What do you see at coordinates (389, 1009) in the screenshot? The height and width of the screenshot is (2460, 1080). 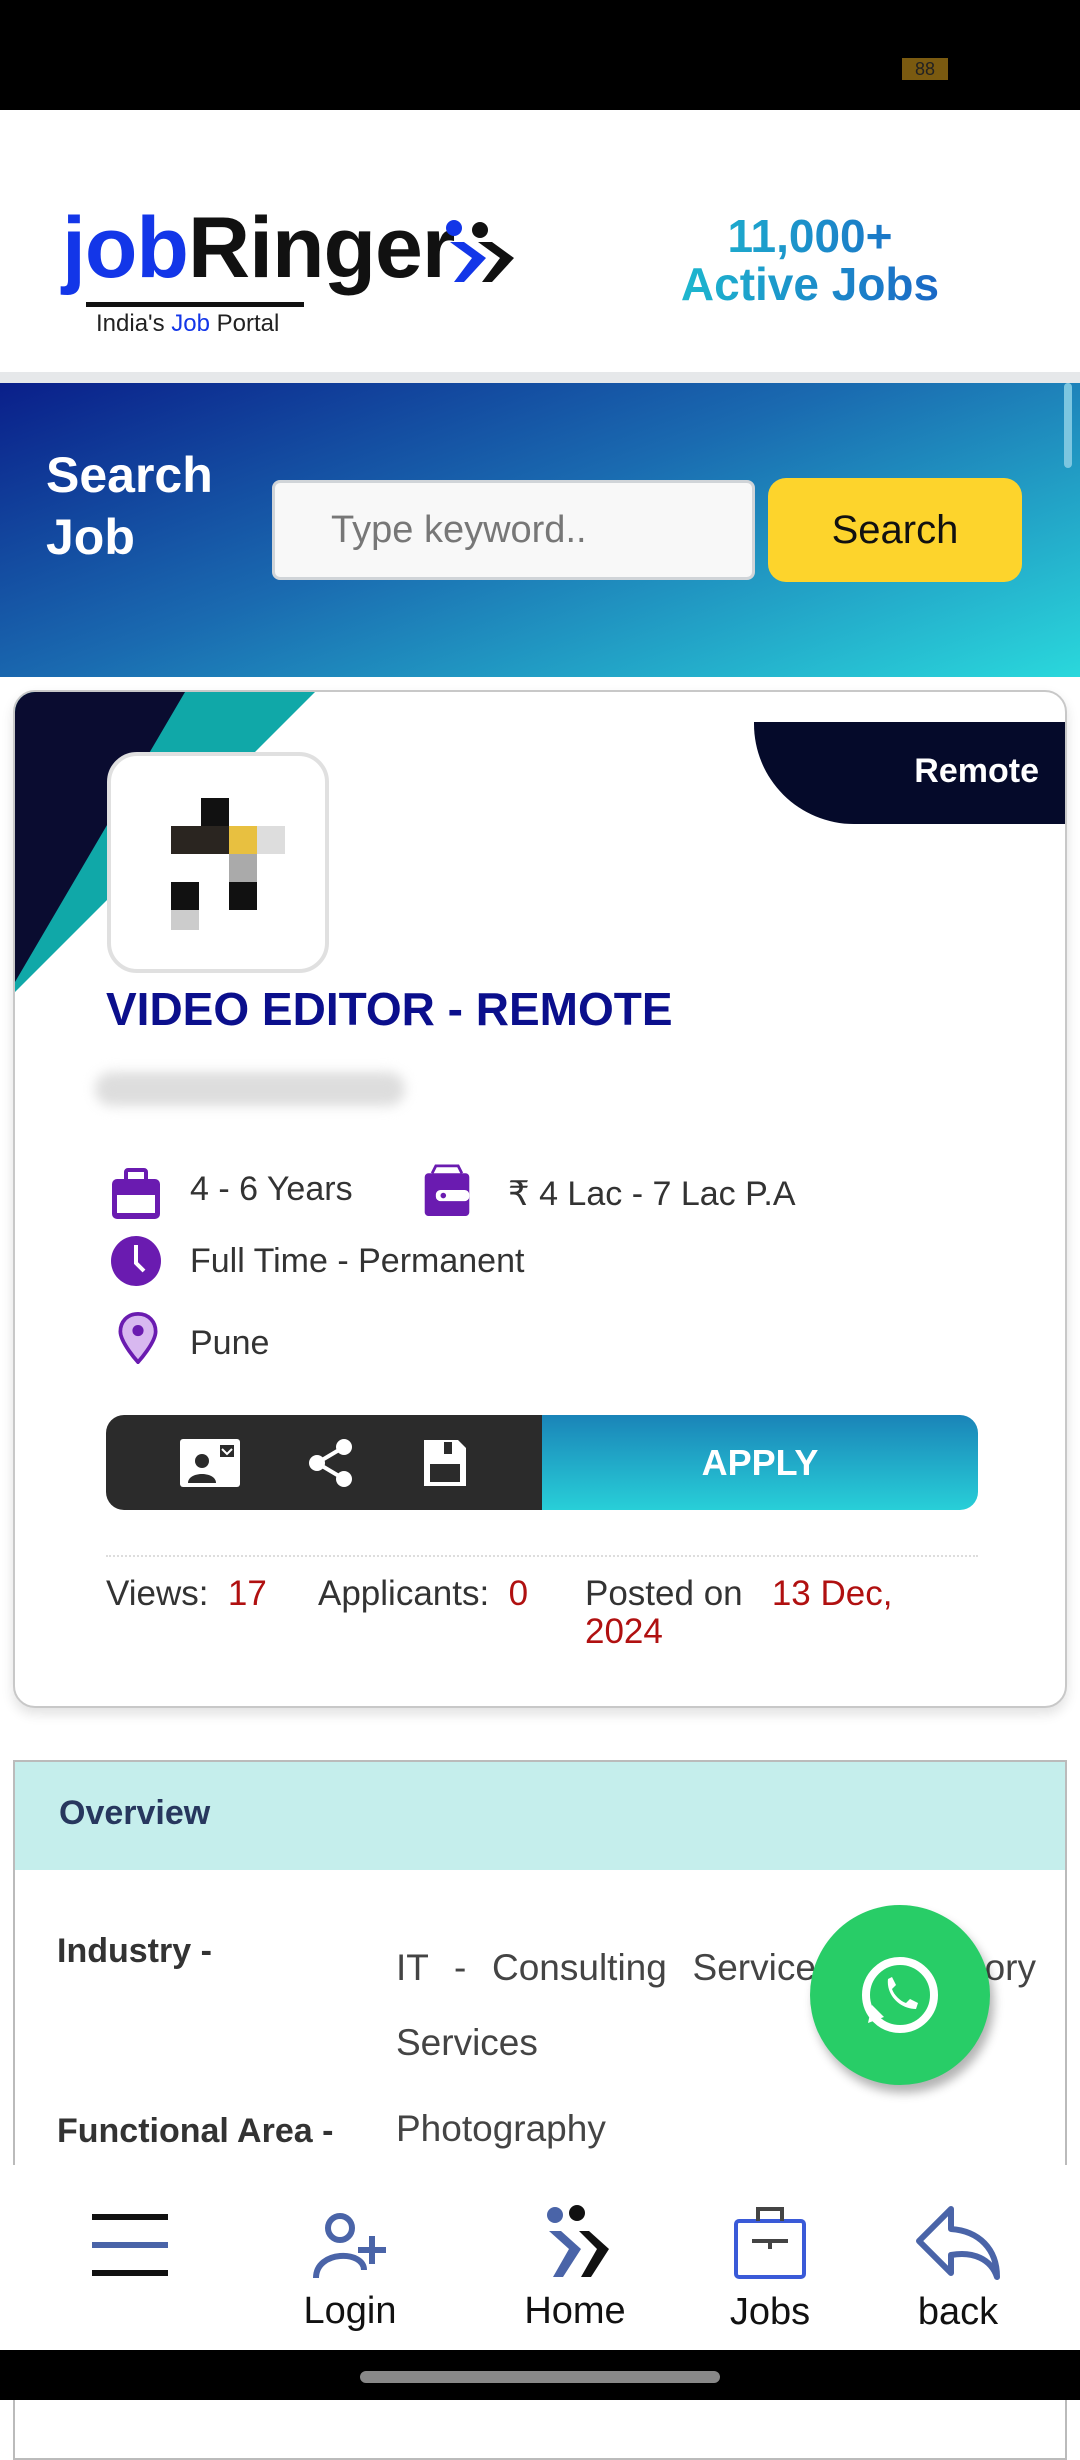 I see `job-title: VIDEO EDITOR - REMOTE` at bounding box center [389, 1009].